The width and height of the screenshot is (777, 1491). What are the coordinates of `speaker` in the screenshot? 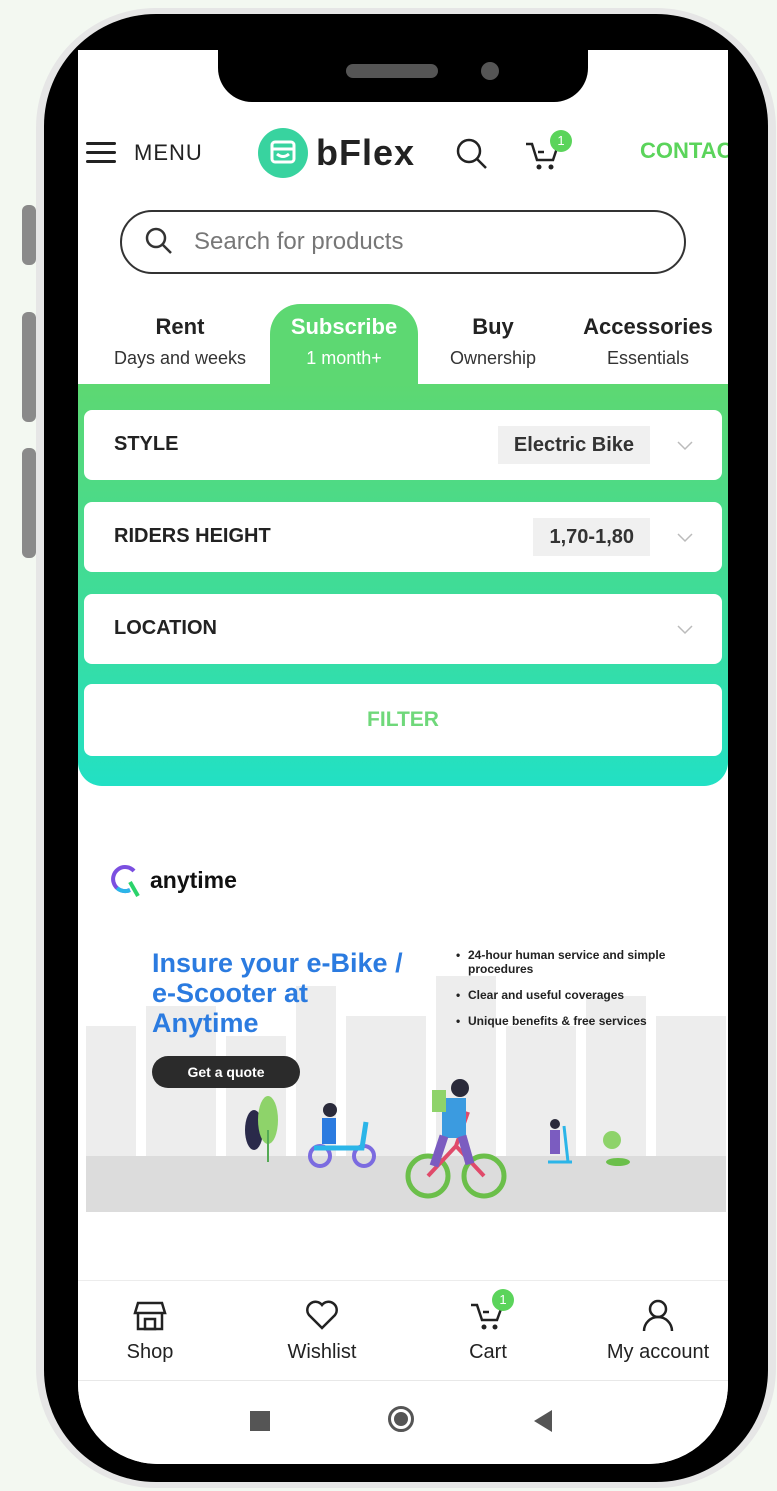 It's located at (392, 71).